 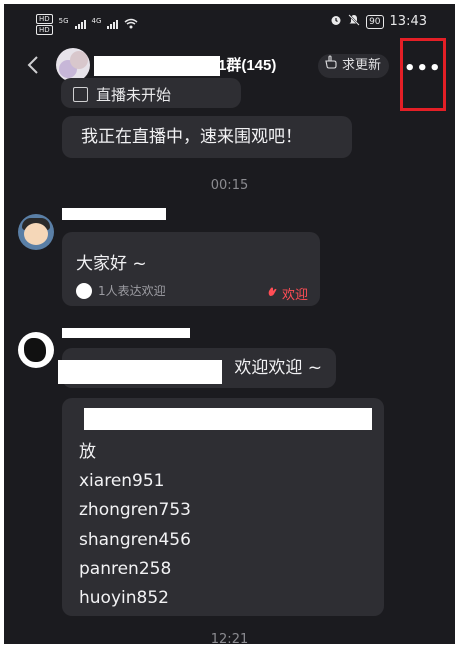 What do you see at coordinates (111, 264) in the screenshot?
I see `message-text: 大家好 ~` at bounding box center [111, 264].